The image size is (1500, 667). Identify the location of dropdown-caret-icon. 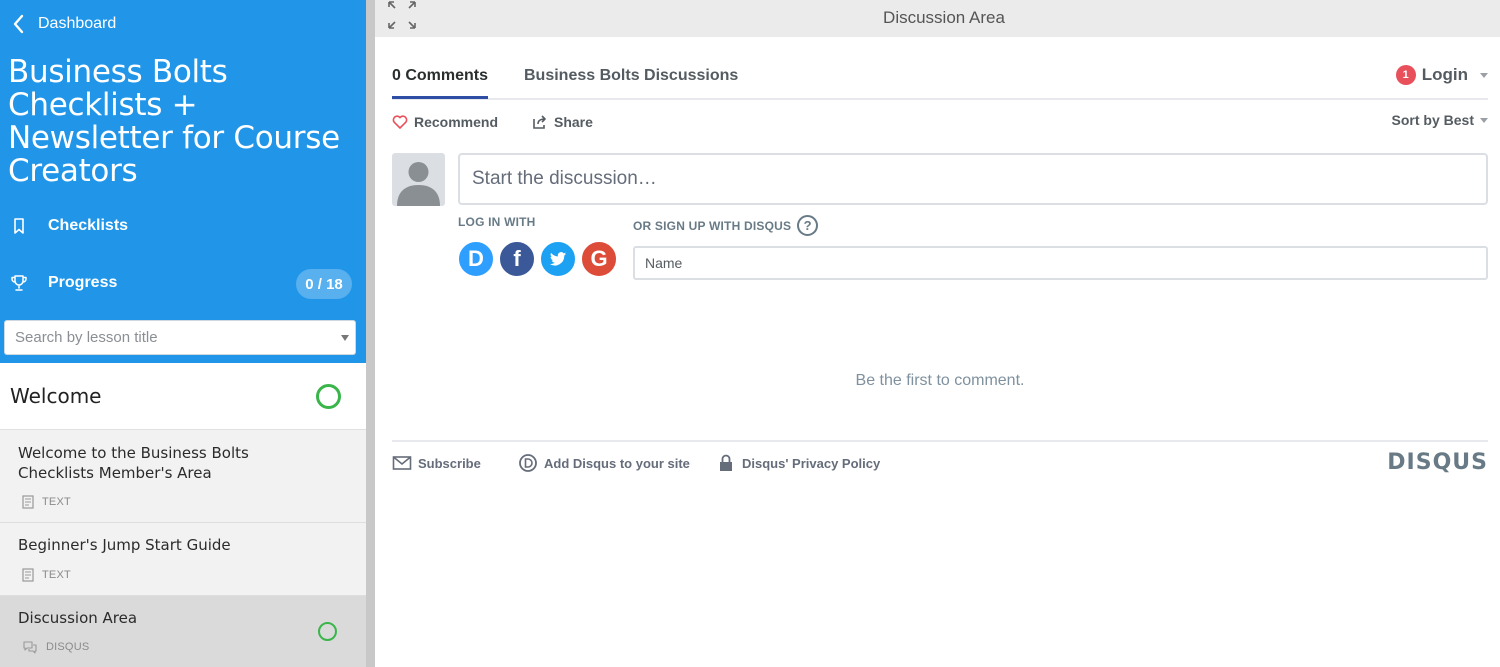
(345, 338).